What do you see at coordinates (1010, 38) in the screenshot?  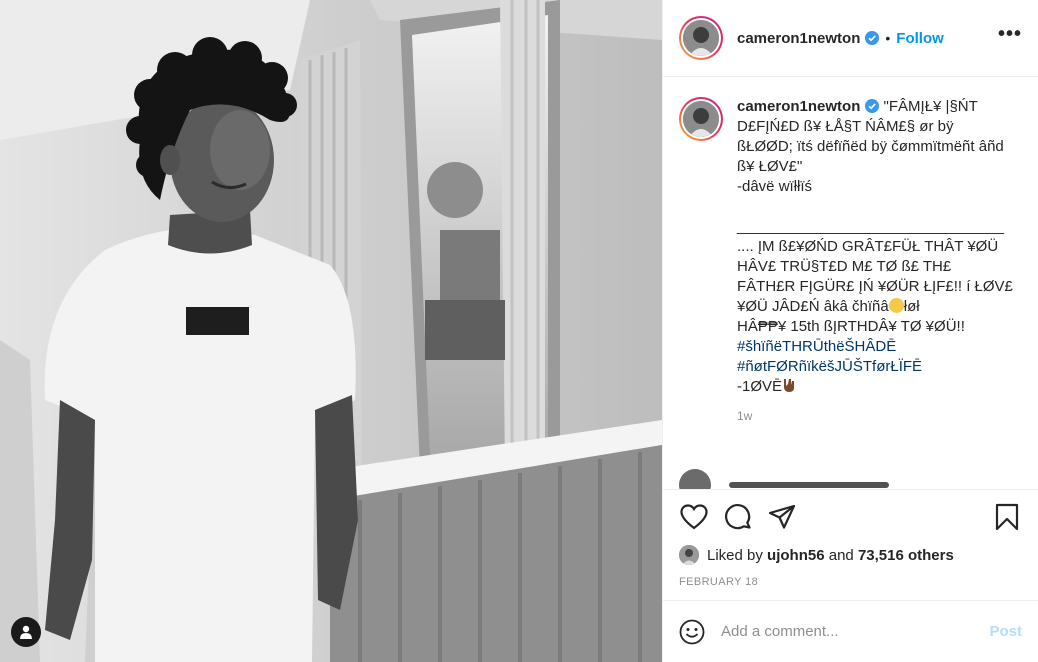 I see `more-options-button: •••` at bounding box center [1010, 38].